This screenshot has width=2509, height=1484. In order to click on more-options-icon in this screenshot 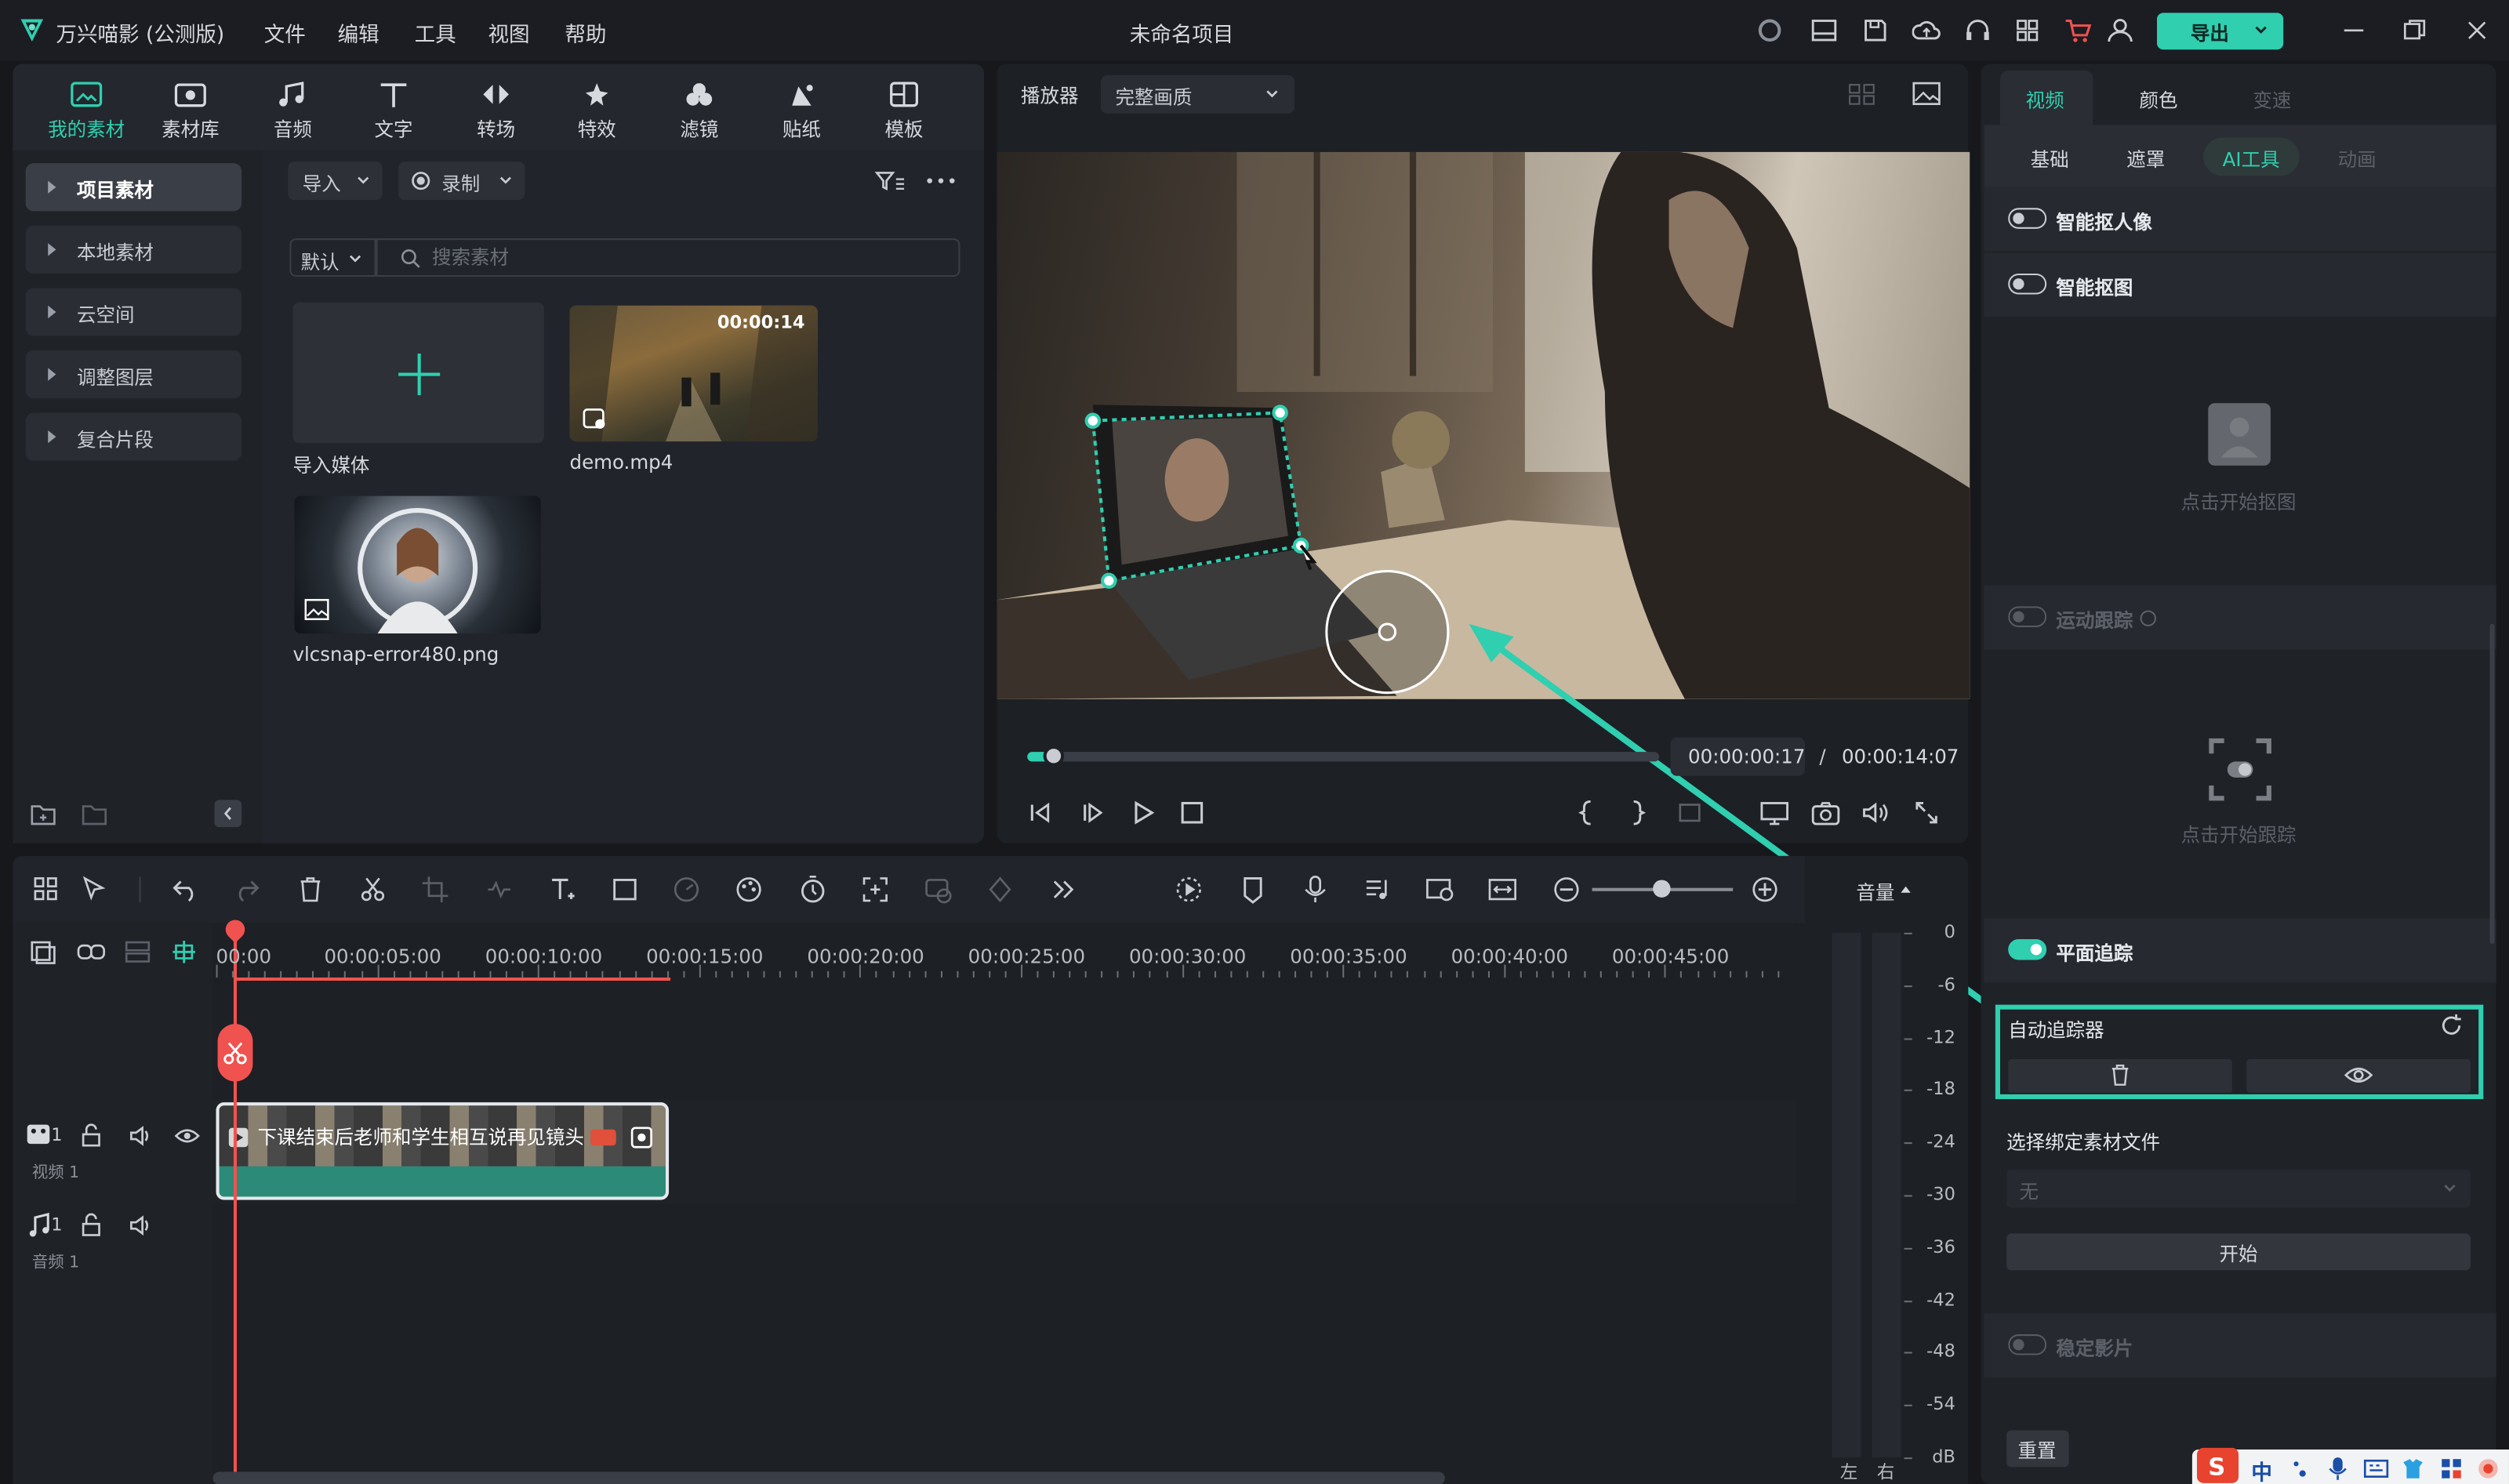, I will do `click(941, 181)`.